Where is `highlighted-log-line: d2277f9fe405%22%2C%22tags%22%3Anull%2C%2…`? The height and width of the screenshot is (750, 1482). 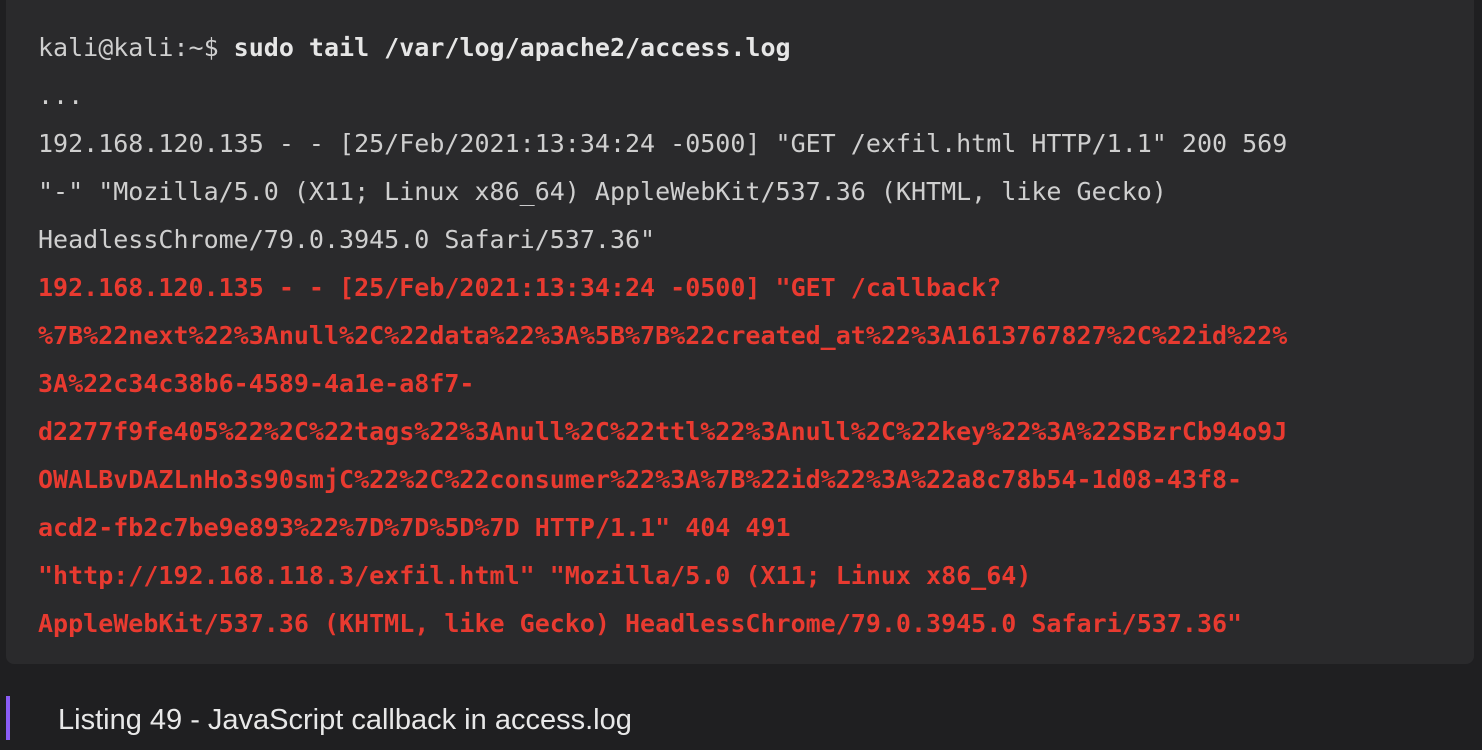 highlighted-log-line: d2277f9fe405%22%2C%22tags%22%3Anull%2C%2… is located at coordinates (663, 431).